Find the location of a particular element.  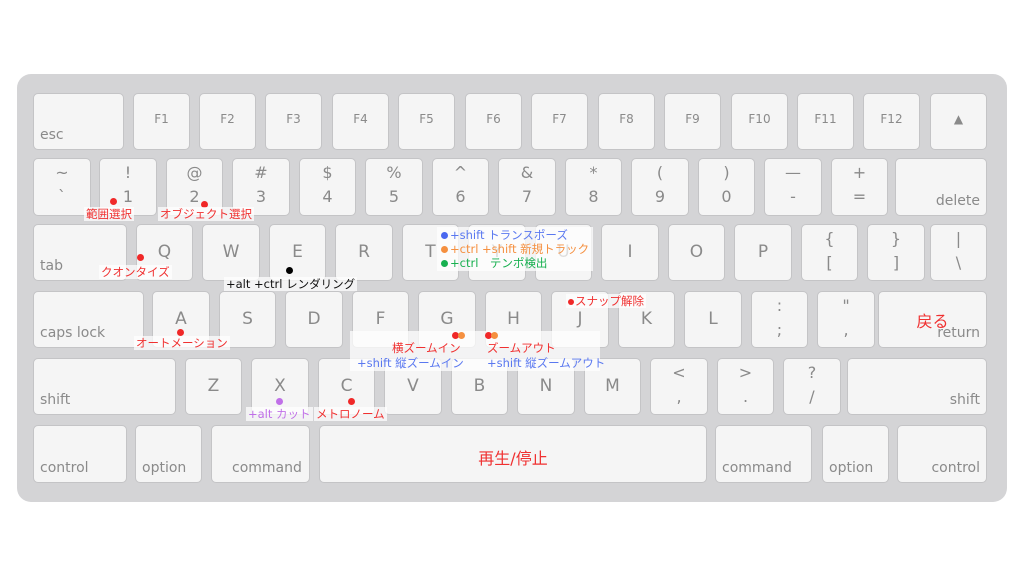

key-f9: F9 is located at coordinates (692, 121).